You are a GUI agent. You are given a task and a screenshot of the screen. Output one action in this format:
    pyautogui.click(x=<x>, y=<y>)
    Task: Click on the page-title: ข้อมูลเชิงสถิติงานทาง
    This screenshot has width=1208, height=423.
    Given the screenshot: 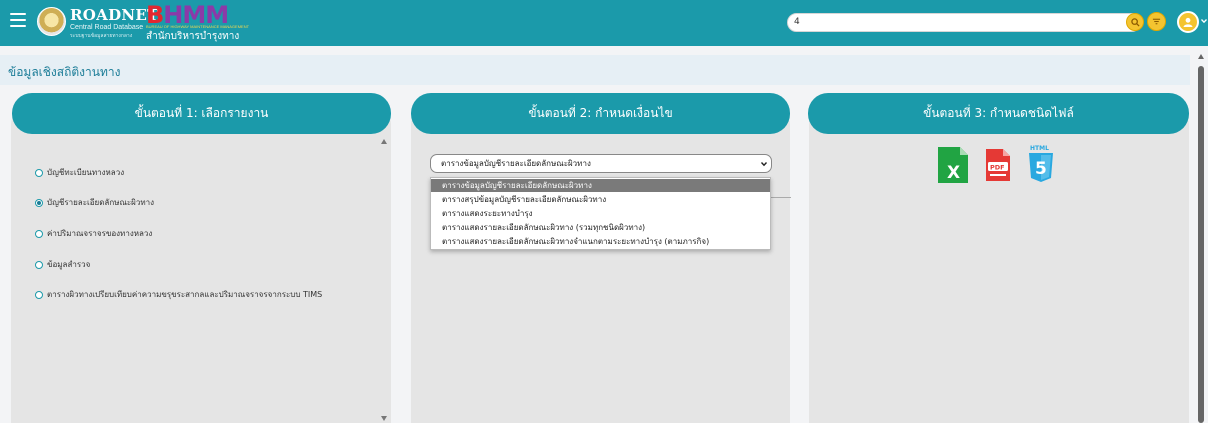 What is the action you would take?
    pyautogui.click(x=64, y=72)
    